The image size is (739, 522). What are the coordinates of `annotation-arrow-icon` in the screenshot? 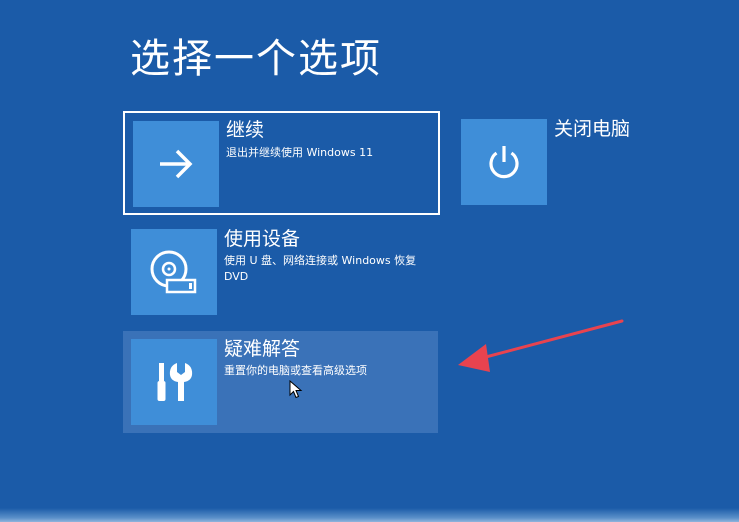 It's located at (541, 345).